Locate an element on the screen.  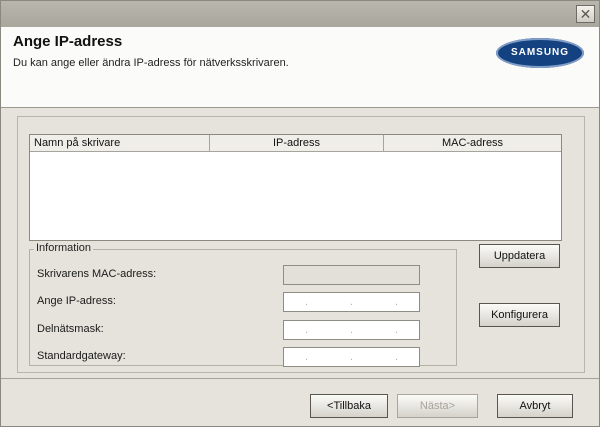
close-button: ✕ is located at coordinates (585, 14).